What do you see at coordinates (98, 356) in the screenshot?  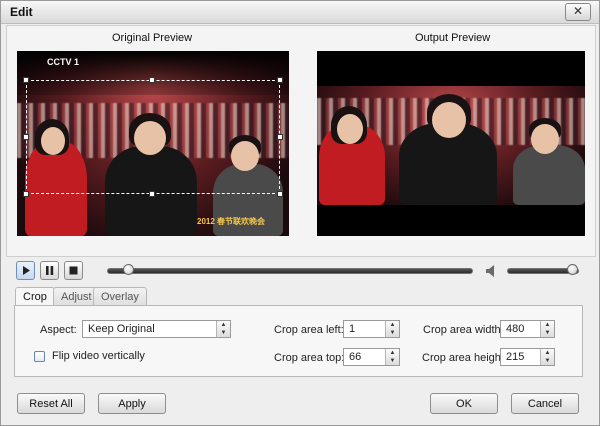 I see `flip-vertical-label: Flip video vertically` at bounding box center [98, 356].